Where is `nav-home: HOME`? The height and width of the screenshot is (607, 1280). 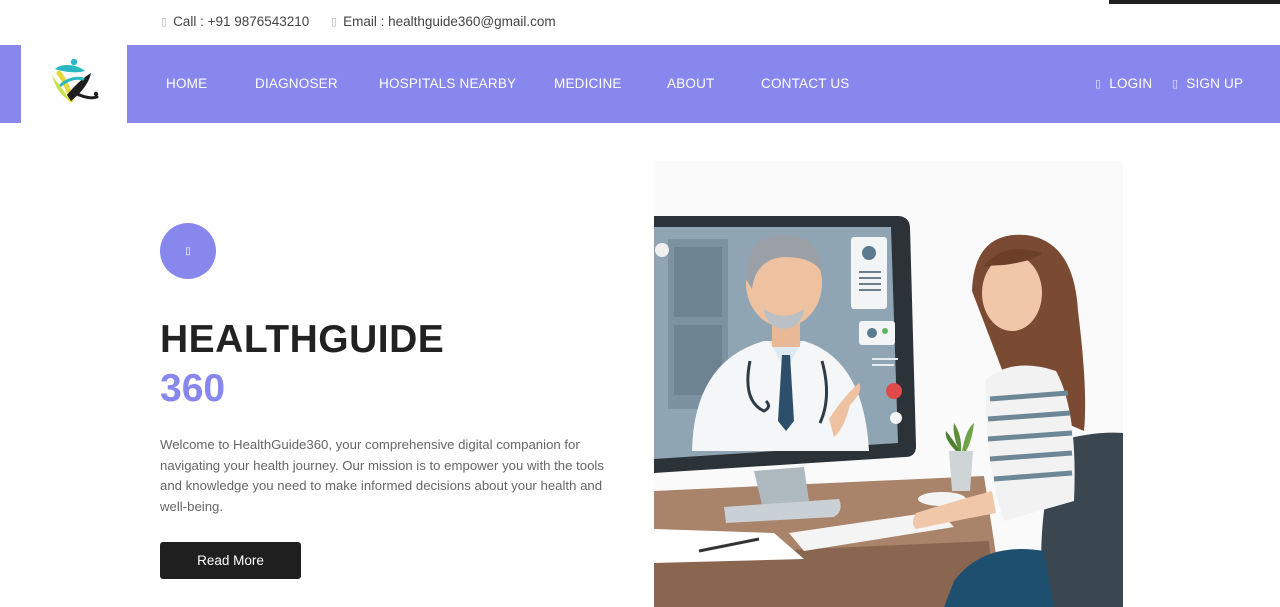
nav-home: HOME is located at coordinates (186, 83).